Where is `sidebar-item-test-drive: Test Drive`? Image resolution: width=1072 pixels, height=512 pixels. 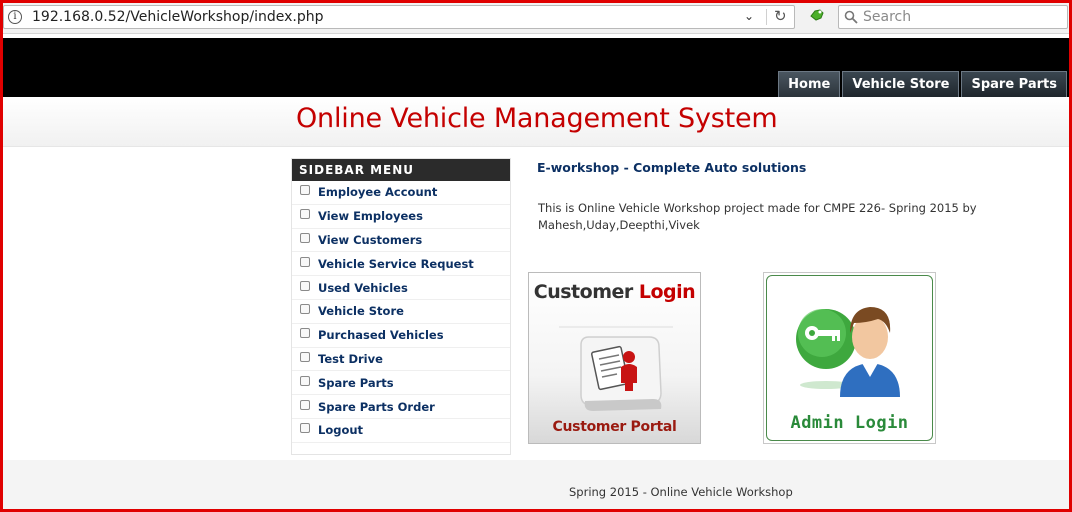
sidebar-item-test-drive: Test Drive is located at coordinates (401, 360).